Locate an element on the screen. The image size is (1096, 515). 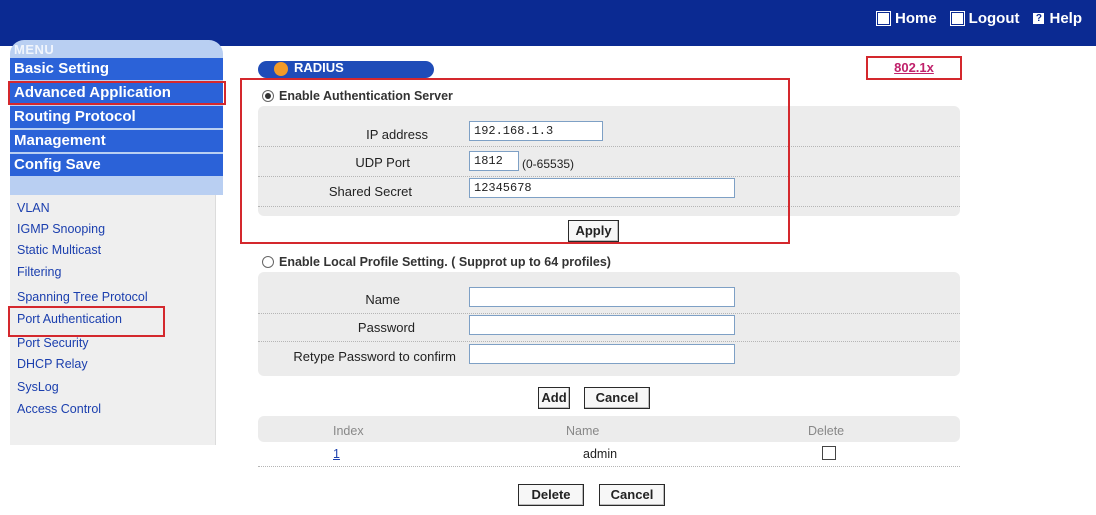
menu-item-management: Management is located at coordinates (116, 141).